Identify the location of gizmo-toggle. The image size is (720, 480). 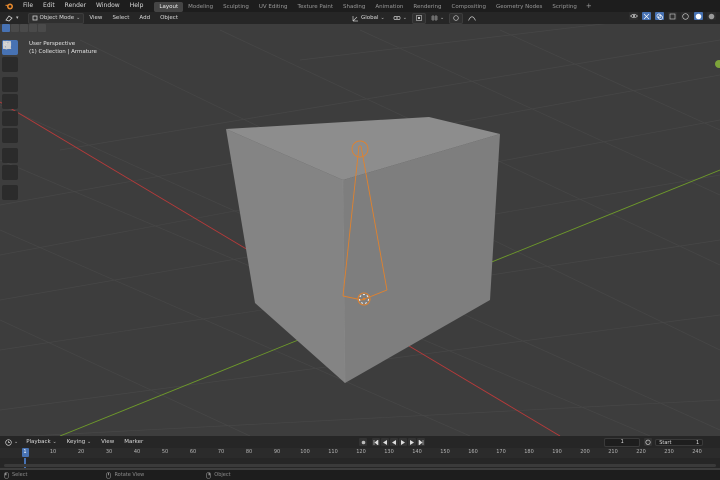
(646, 16).